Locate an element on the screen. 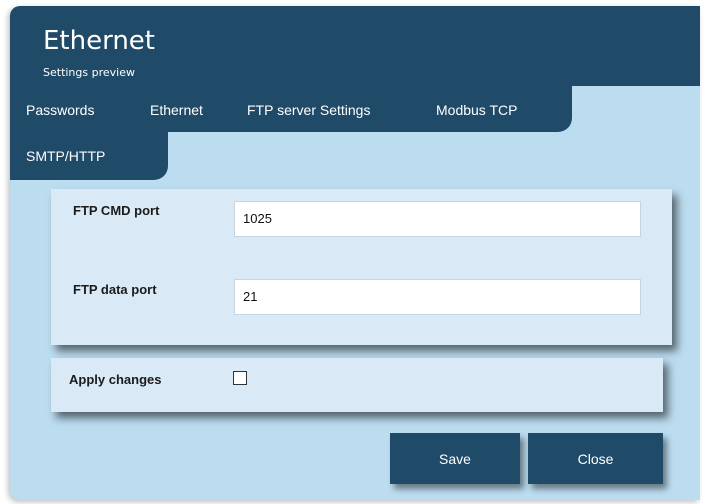 The height and width of the screenshot is (504, 708). tab-ethernet: Ethernet is located at coordinates (176, 110).